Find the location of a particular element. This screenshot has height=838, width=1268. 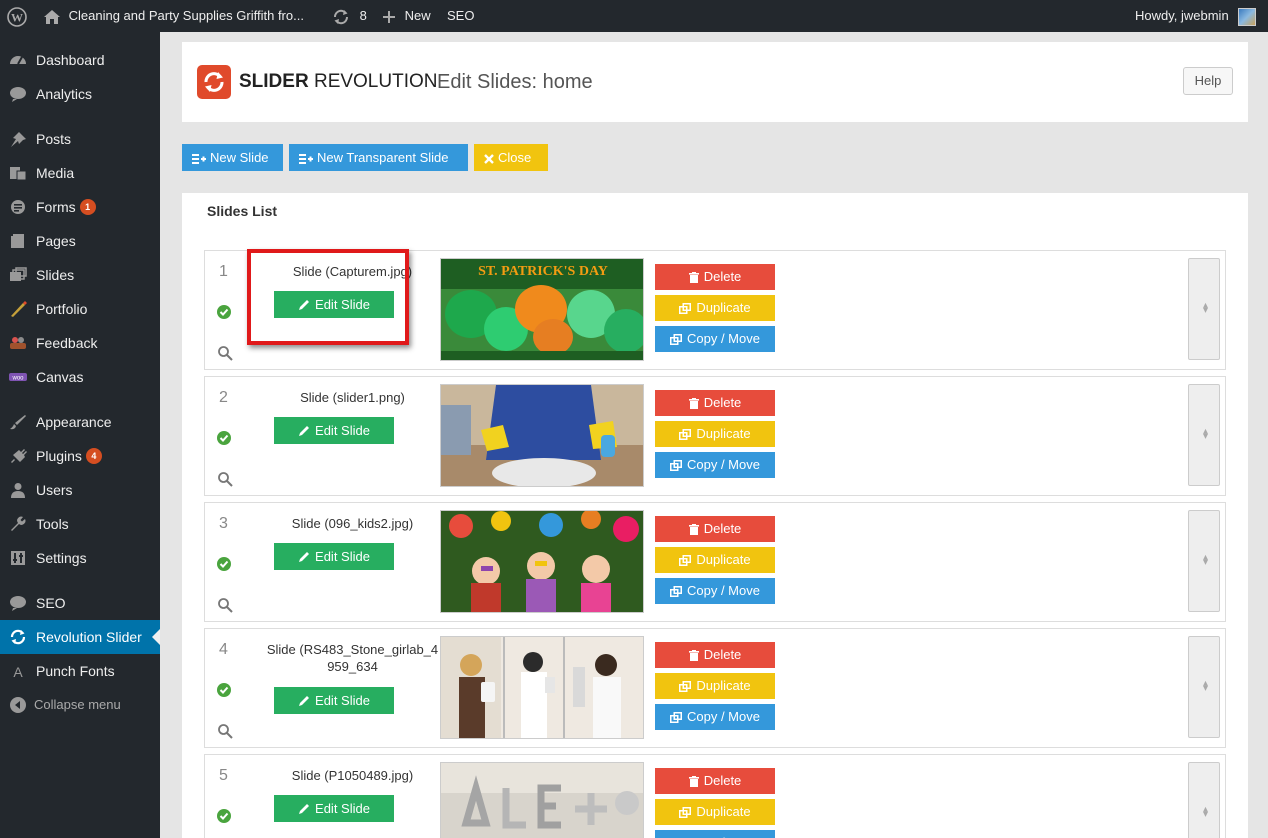

collapse-menu-button: Collapse menu is located at coordinates (80, 705).